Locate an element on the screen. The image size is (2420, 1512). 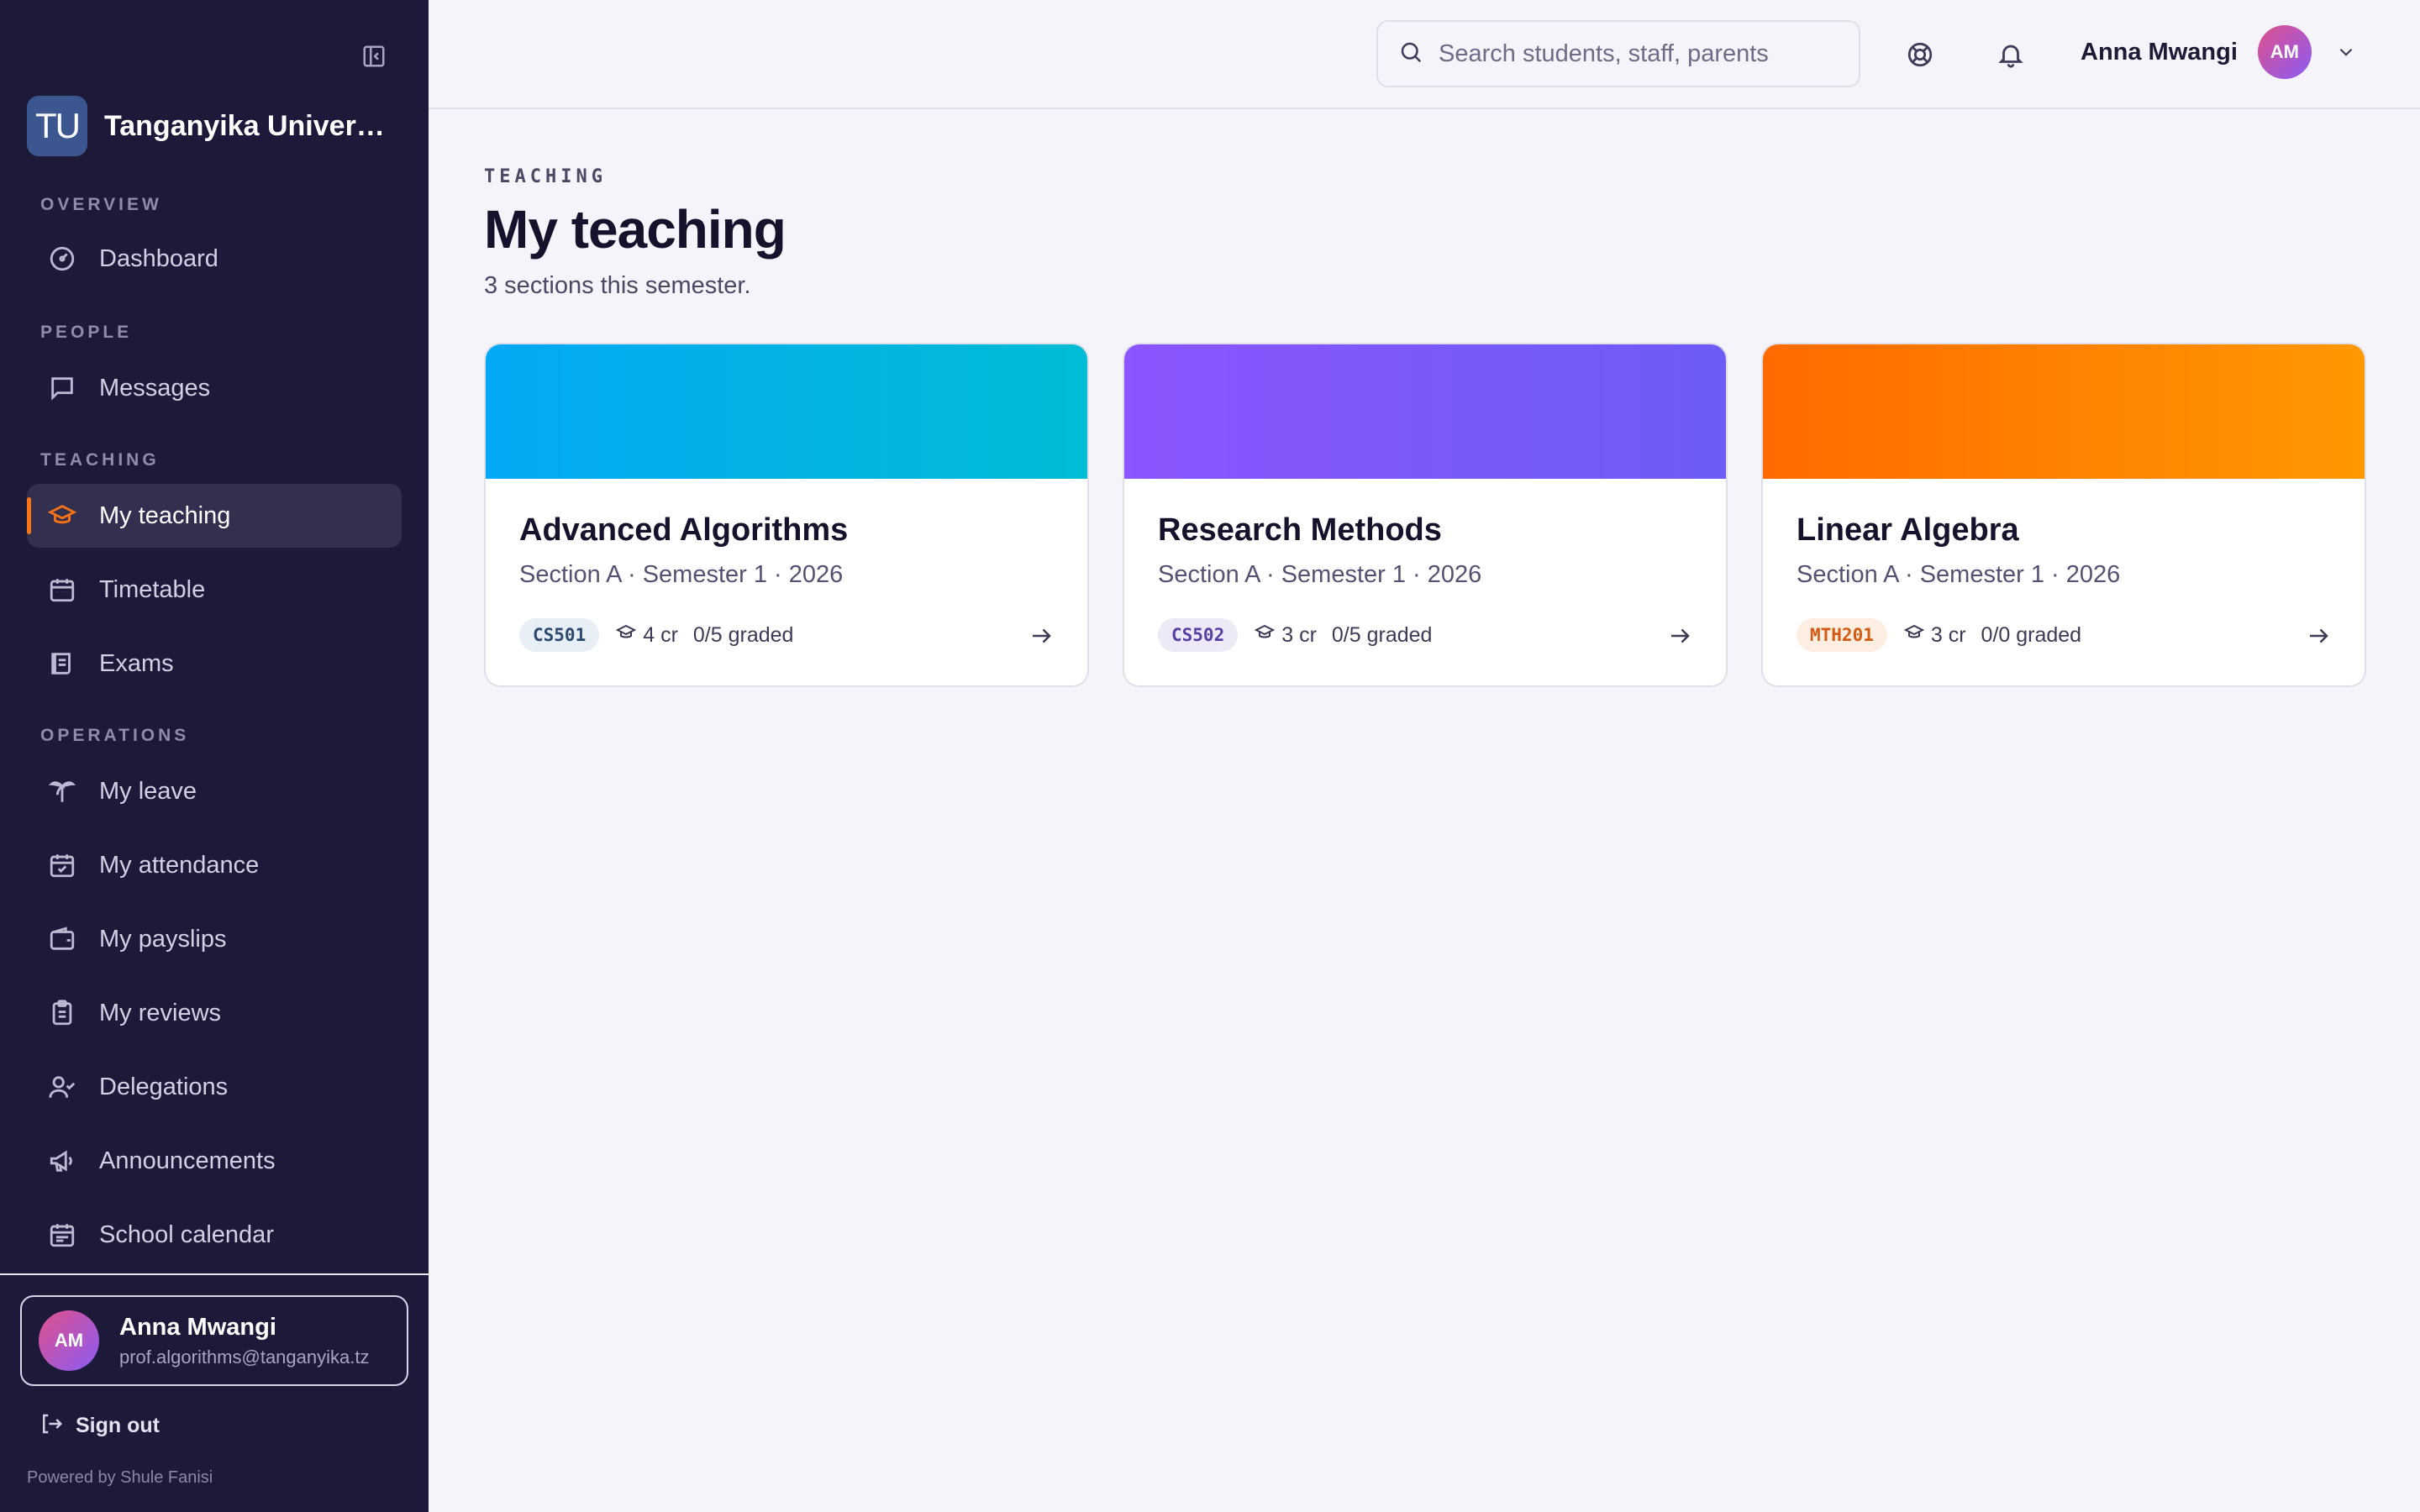
sidebar-item-label: School calendar is located at coordinates (187, 1234).